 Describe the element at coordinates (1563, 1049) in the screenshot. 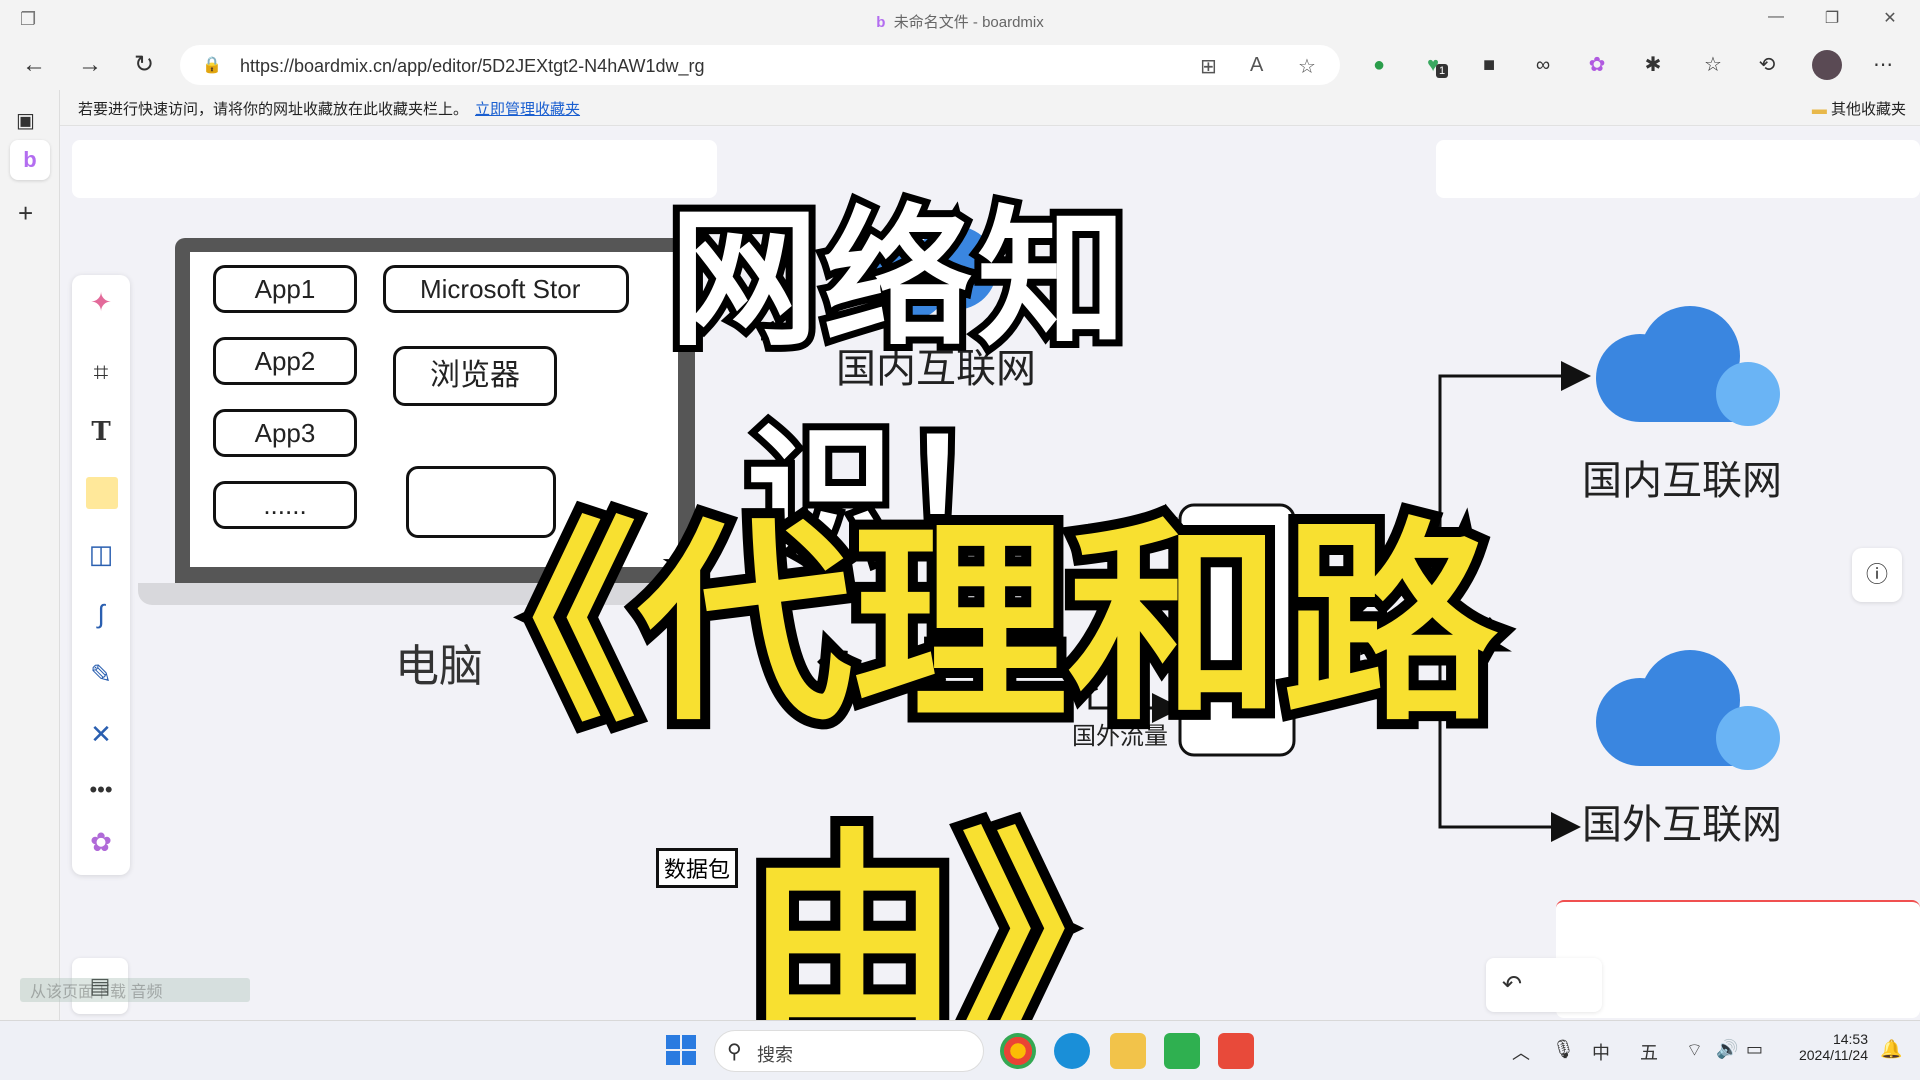

I see `microphone-icon: 🎙` at that location.